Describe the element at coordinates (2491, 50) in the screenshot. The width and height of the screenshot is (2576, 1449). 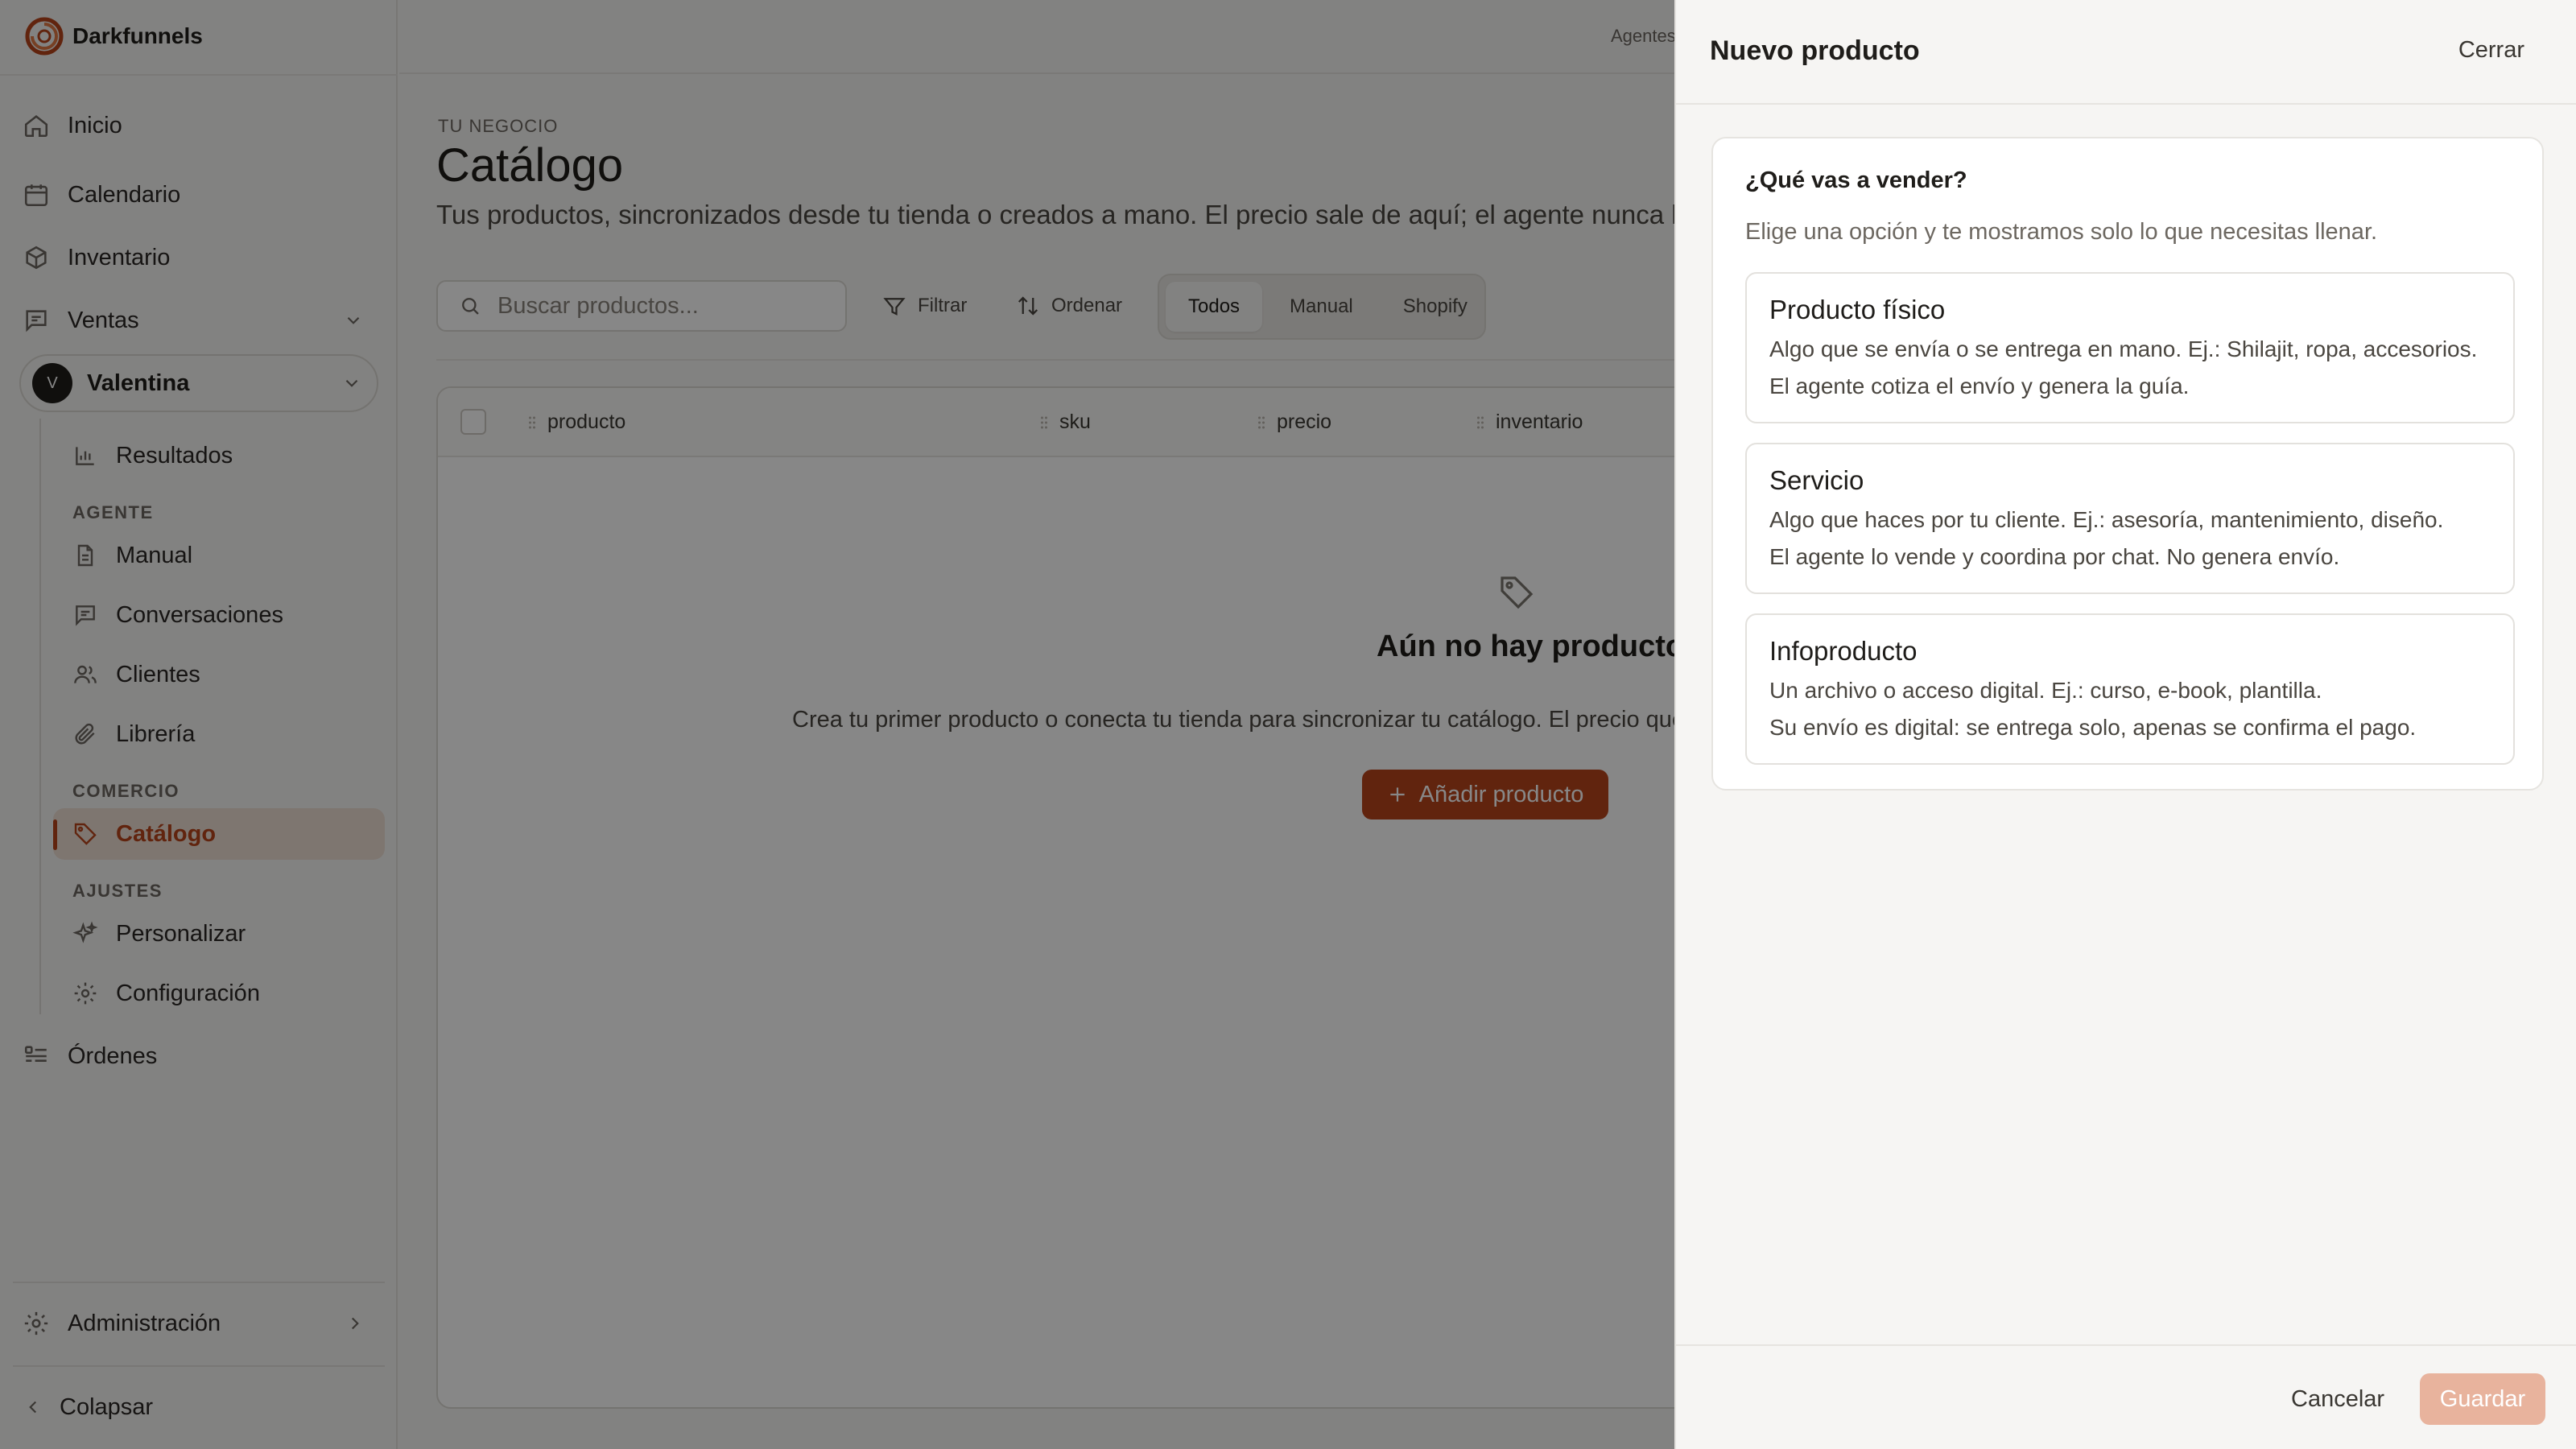
I see `close-button: Cerrar` at that location.